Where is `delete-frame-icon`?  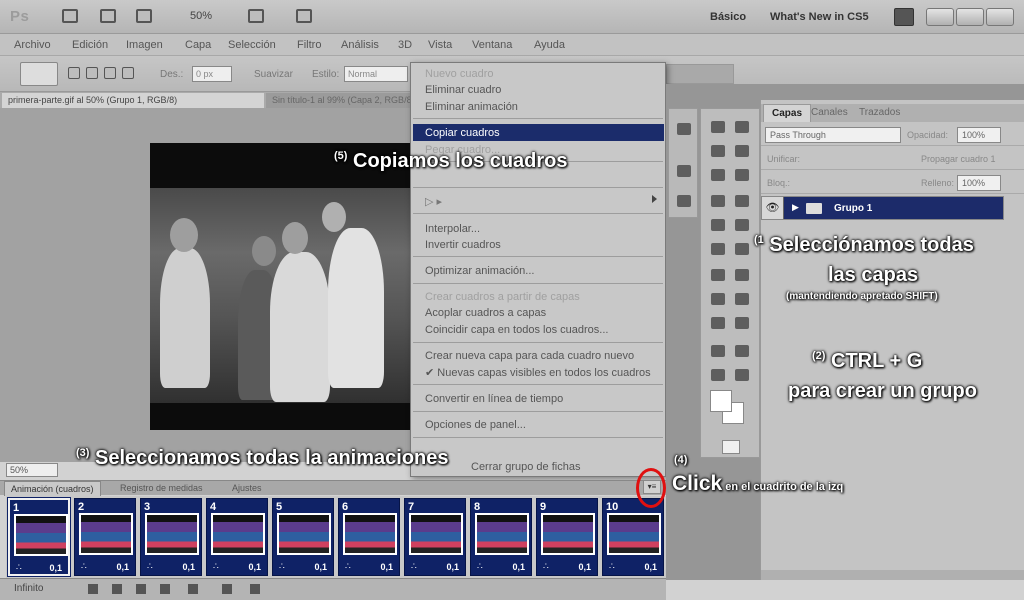
delete-frame-icon is located at coordinates (255, 589).